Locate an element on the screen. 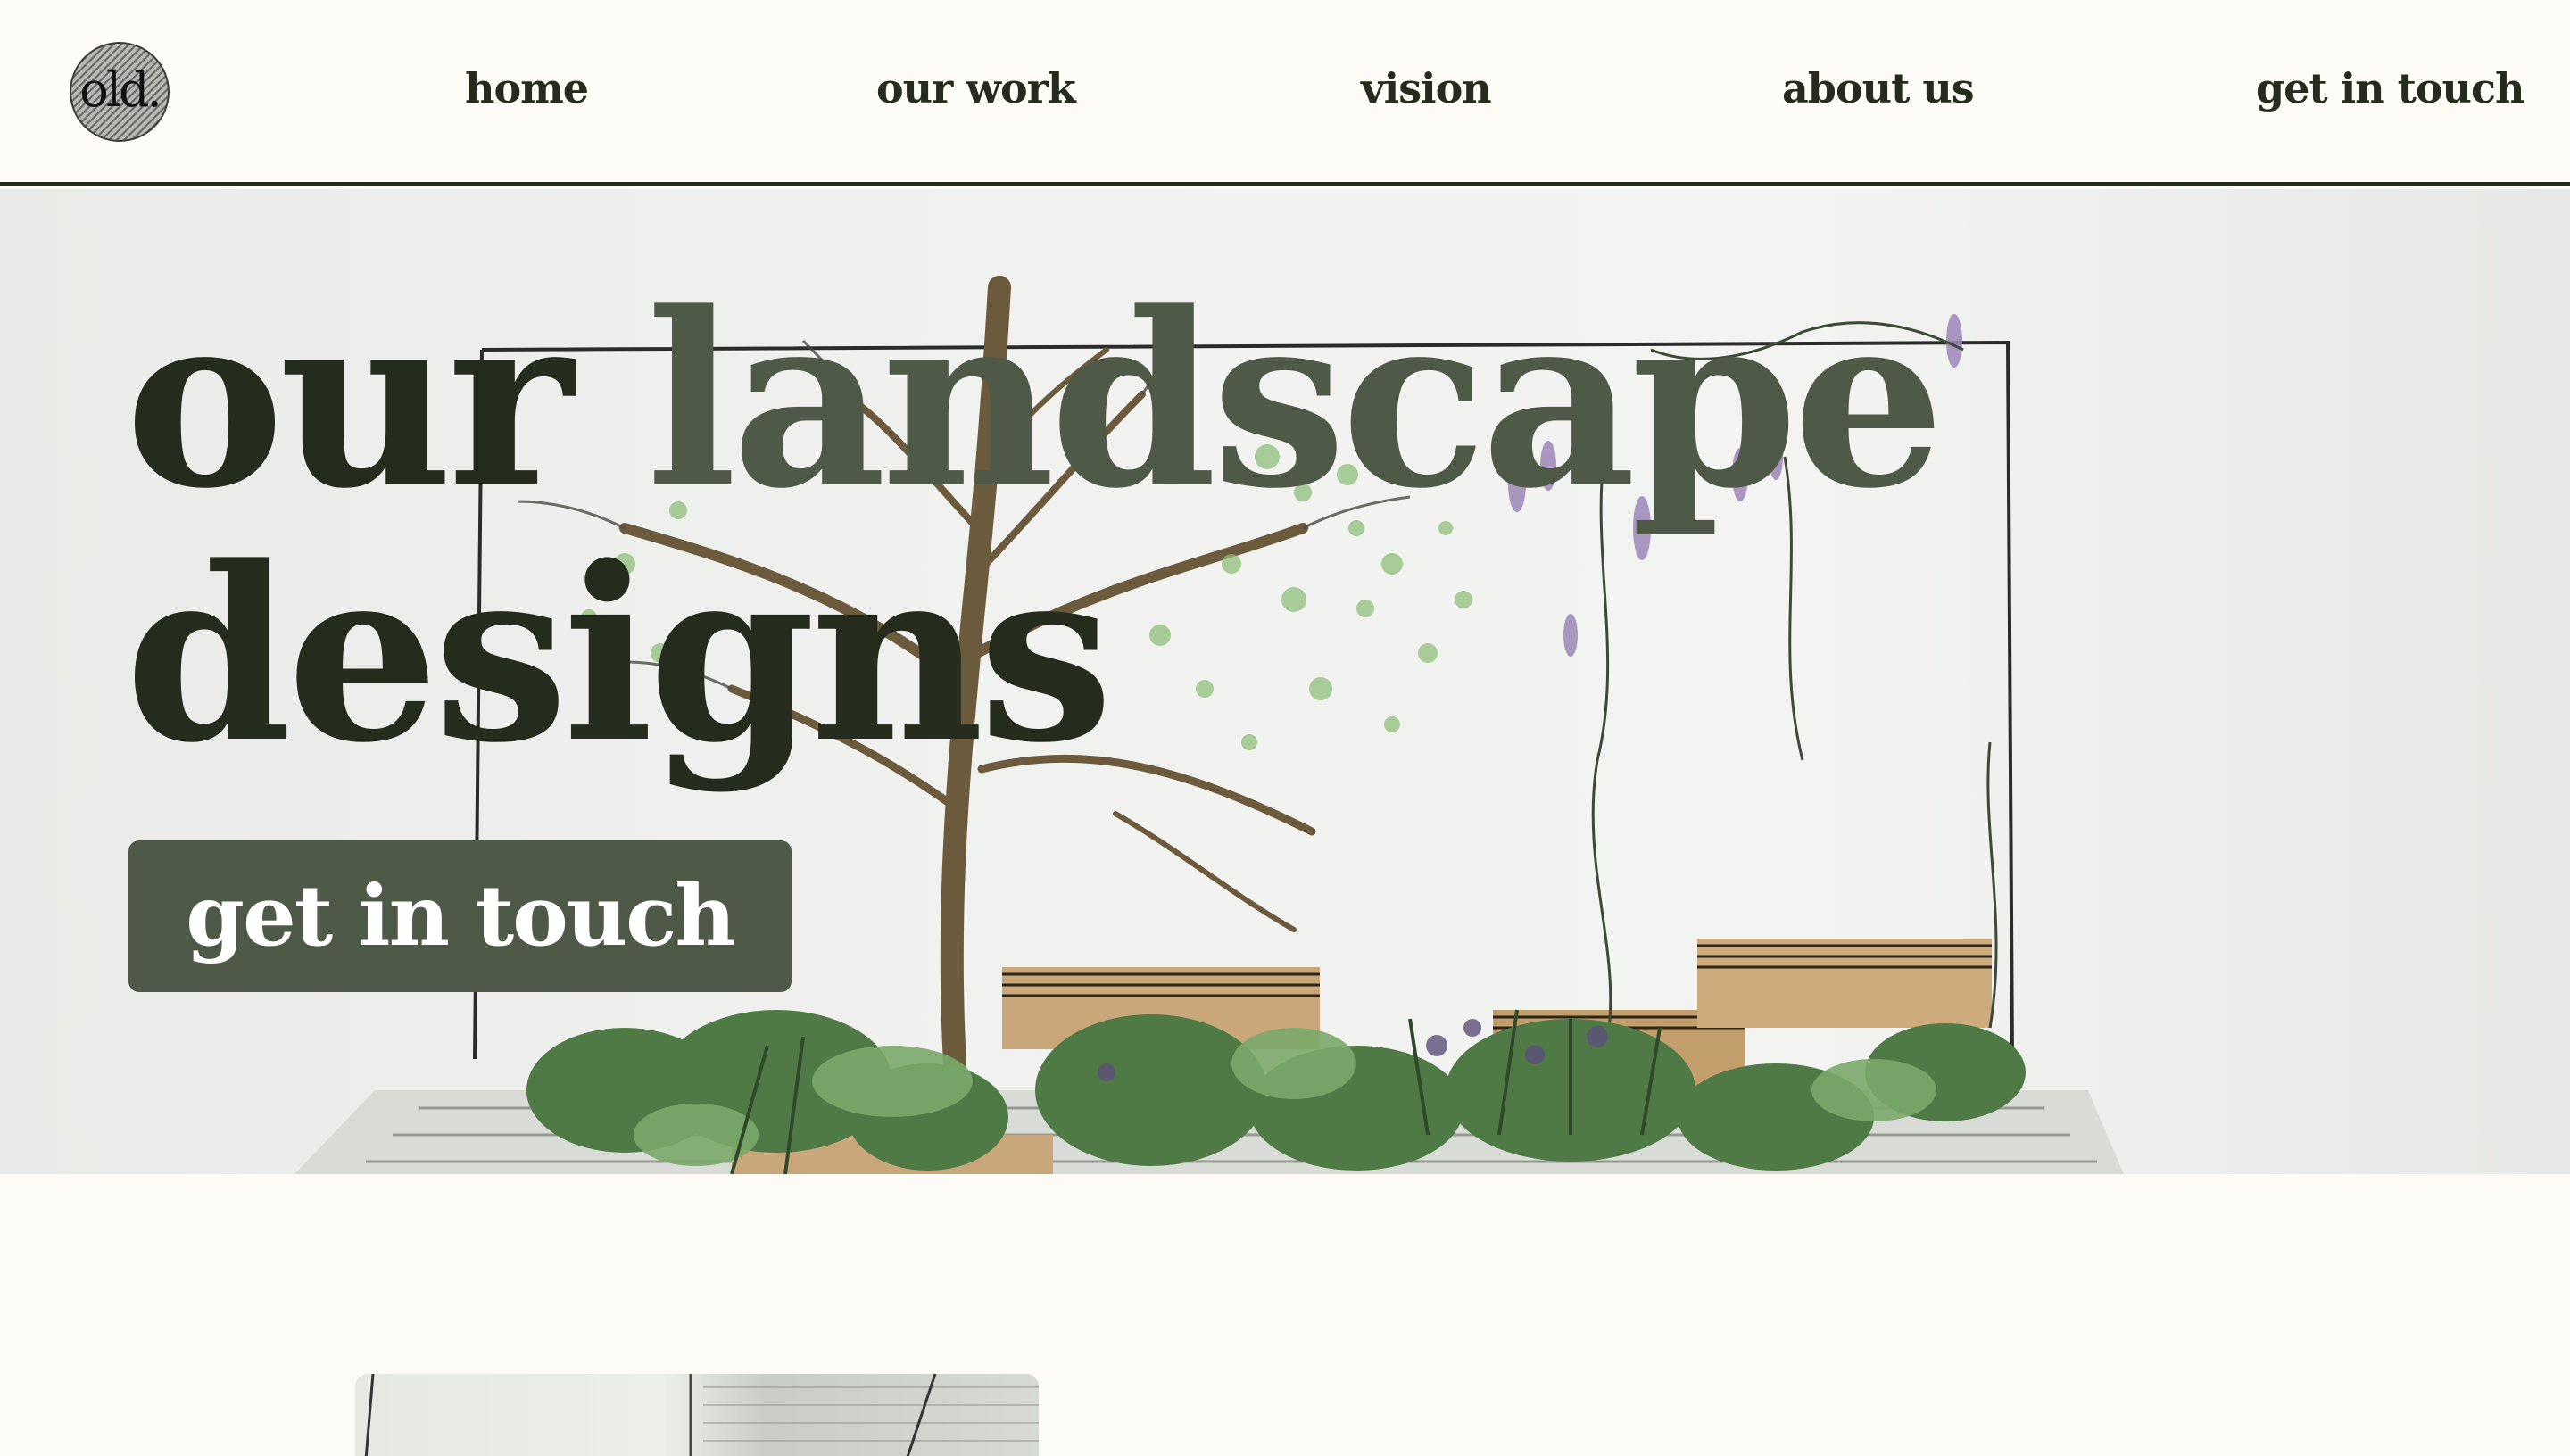 This screenshot has height=1456, width=2570. headline-landscape: landscape is located at coordinates (1295, 402).